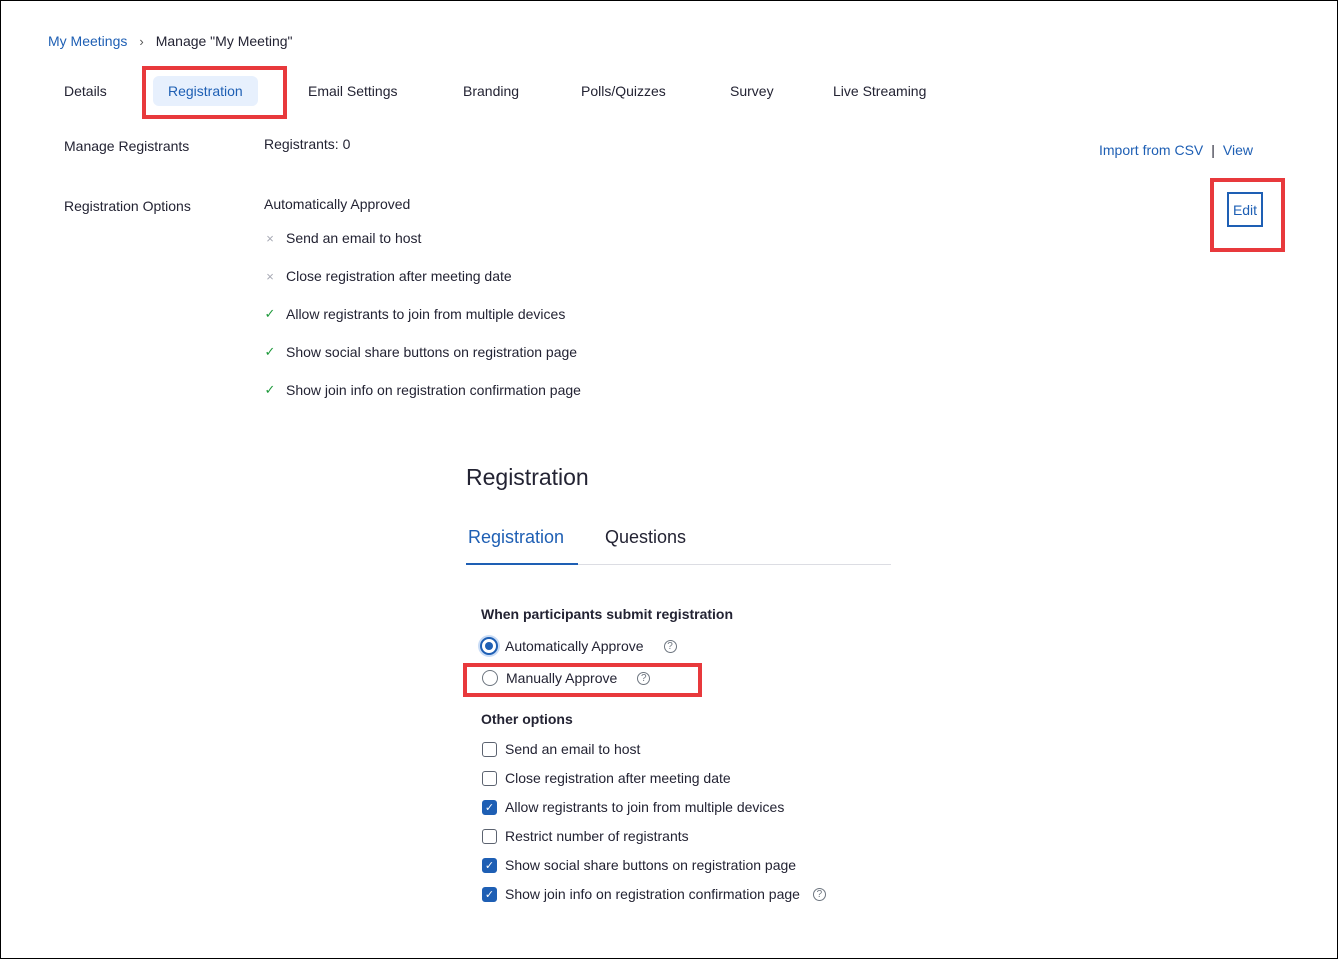 The image size is (1338, 959). I want to click on breadcrumb: My Meetings › Manage "My Meeting", so click(170, 41).